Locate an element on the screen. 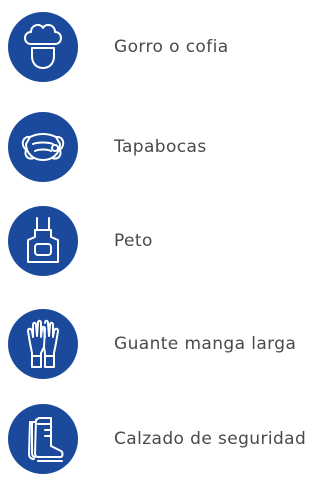  list-item: Calzado de seguridad is located at coordinates (171, 439).